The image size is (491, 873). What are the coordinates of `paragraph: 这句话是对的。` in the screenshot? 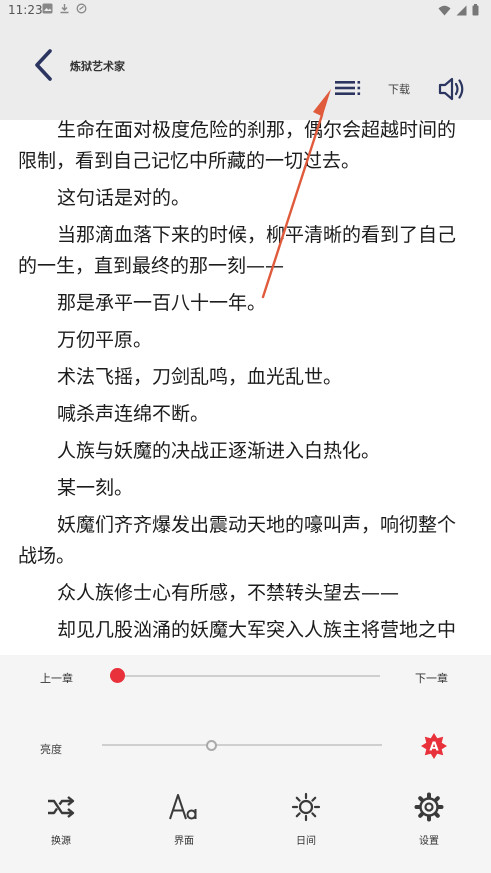 It's located at (124, 198).